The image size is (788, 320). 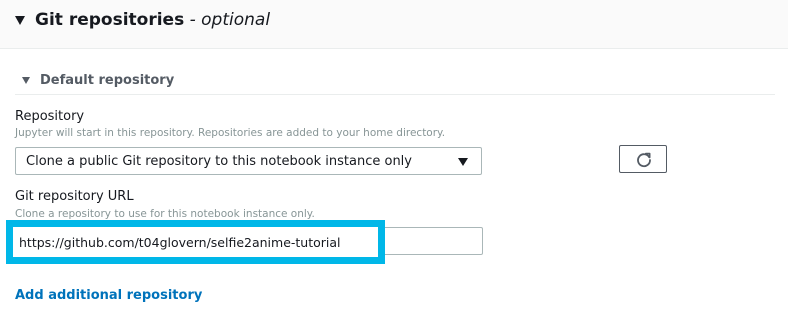 I want to click on refresh-icon, so click(x=644, y=160).